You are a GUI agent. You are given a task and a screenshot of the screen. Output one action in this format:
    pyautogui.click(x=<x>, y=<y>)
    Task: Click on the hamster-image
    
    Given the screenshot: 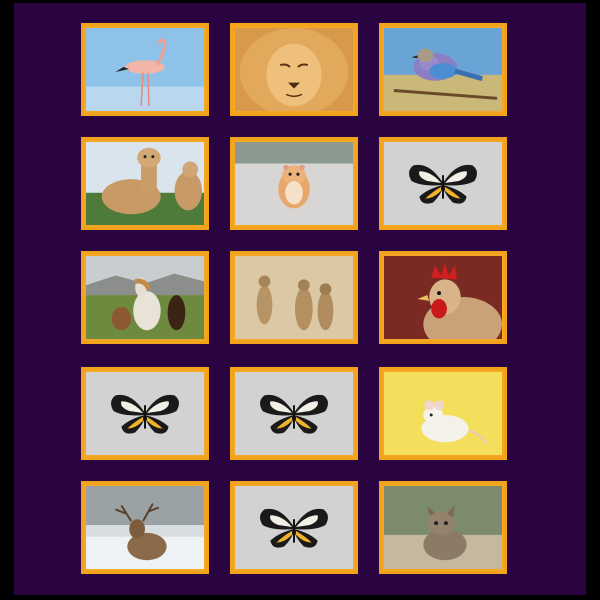 What is the action you would take?
    pyautogui.click(x=294, y=183)
    